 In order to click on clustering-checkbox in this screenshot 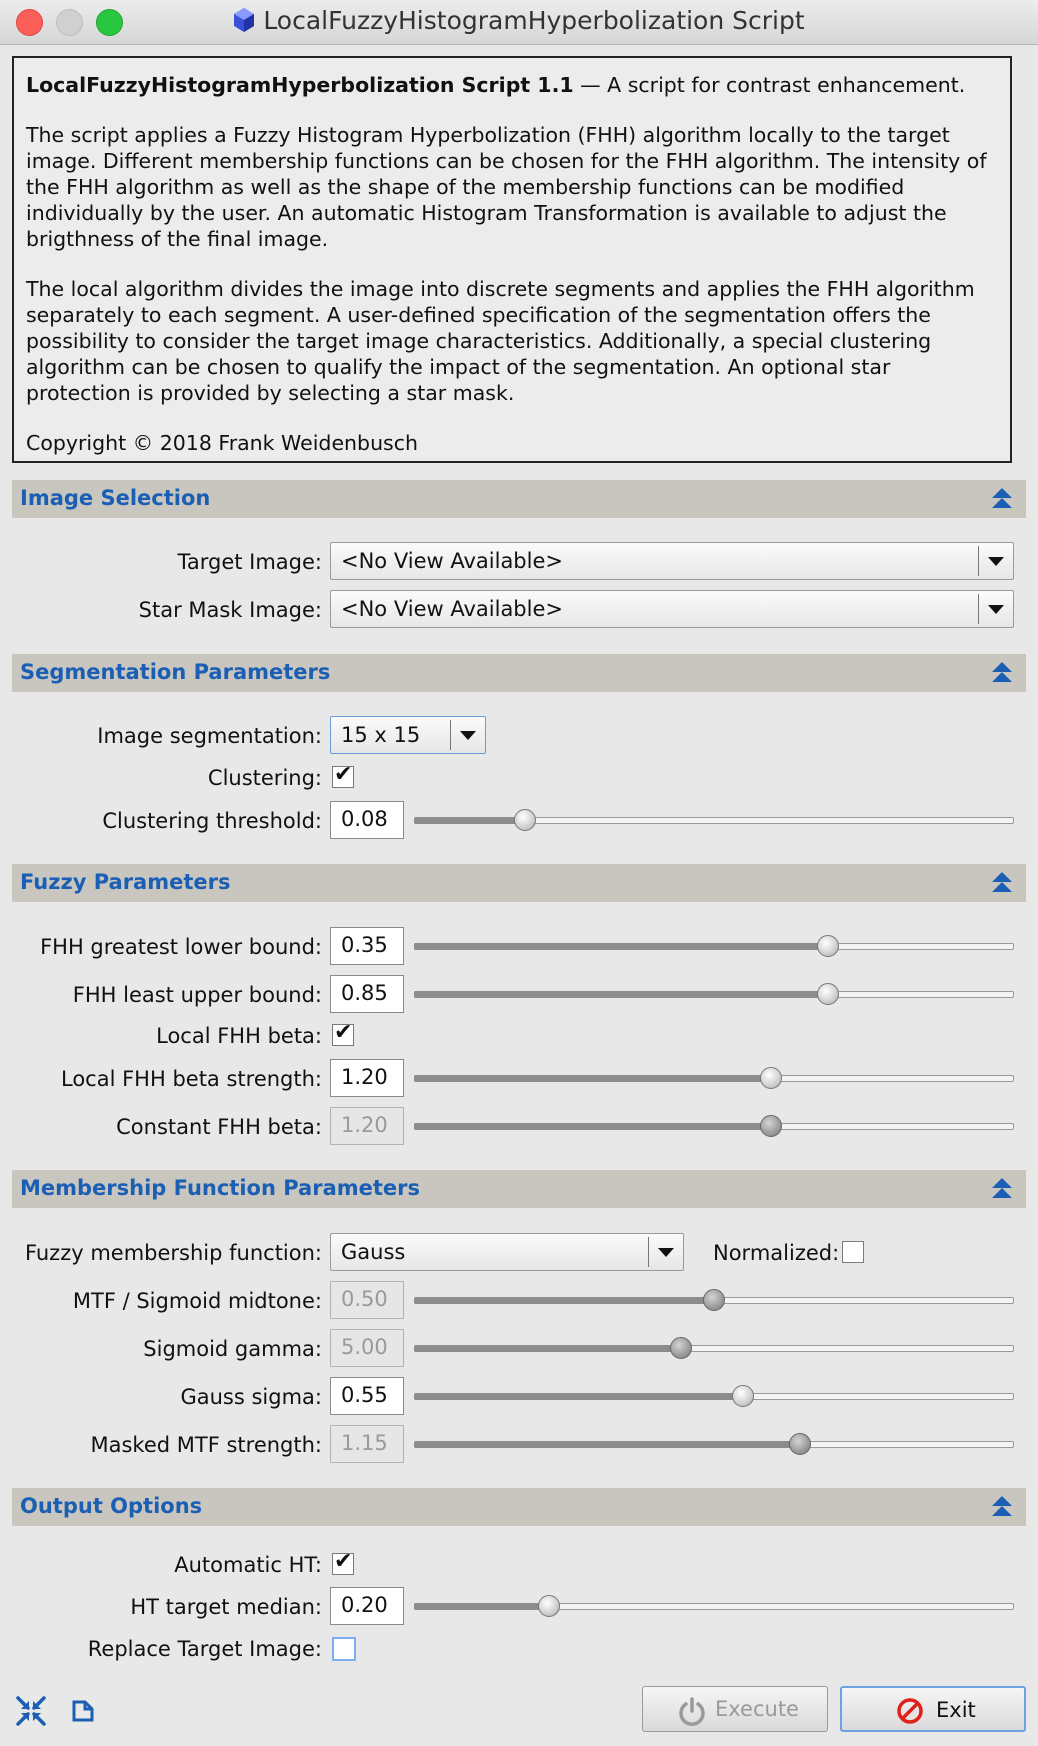, I will do `click(343, 775)`.